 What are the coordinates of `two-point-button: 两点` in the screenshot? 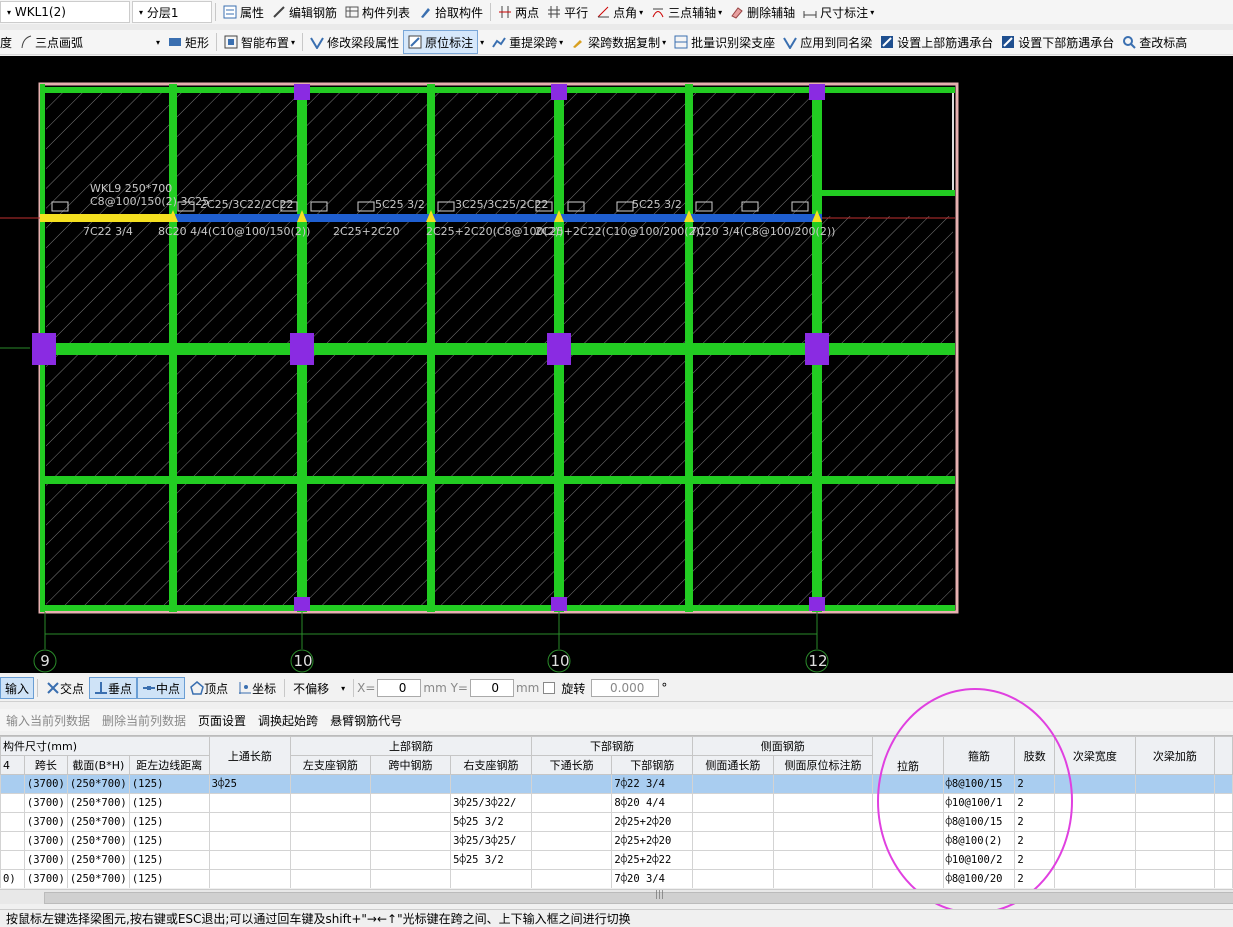 It's located at (518, 12).